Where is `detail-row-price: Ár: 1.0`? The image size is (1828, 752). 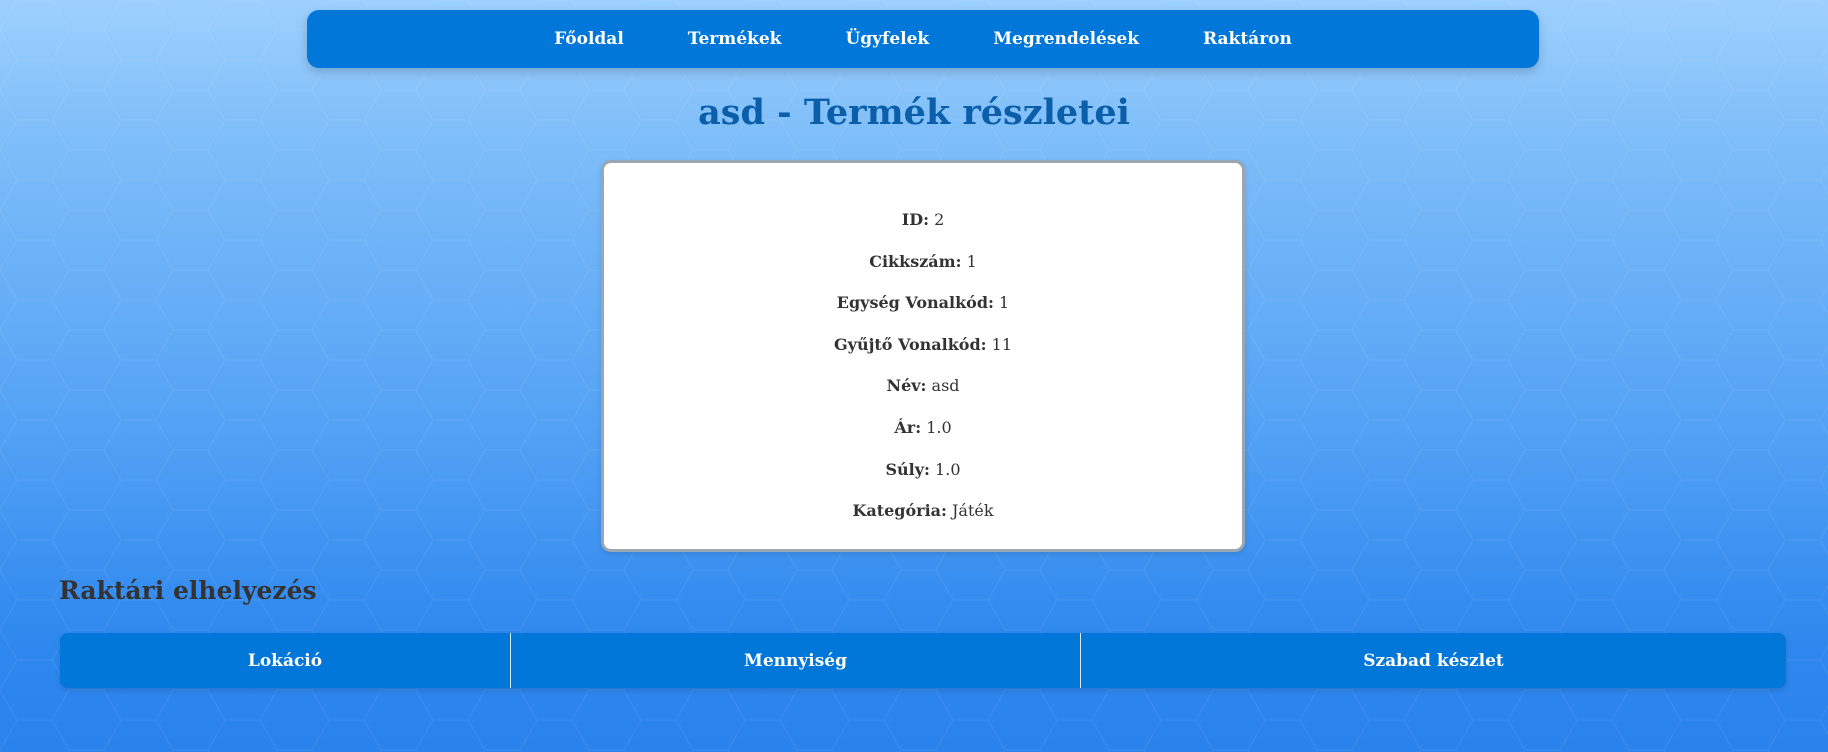 detail-row-price: Ár: 1.0 is located at coordinates (923, 428).